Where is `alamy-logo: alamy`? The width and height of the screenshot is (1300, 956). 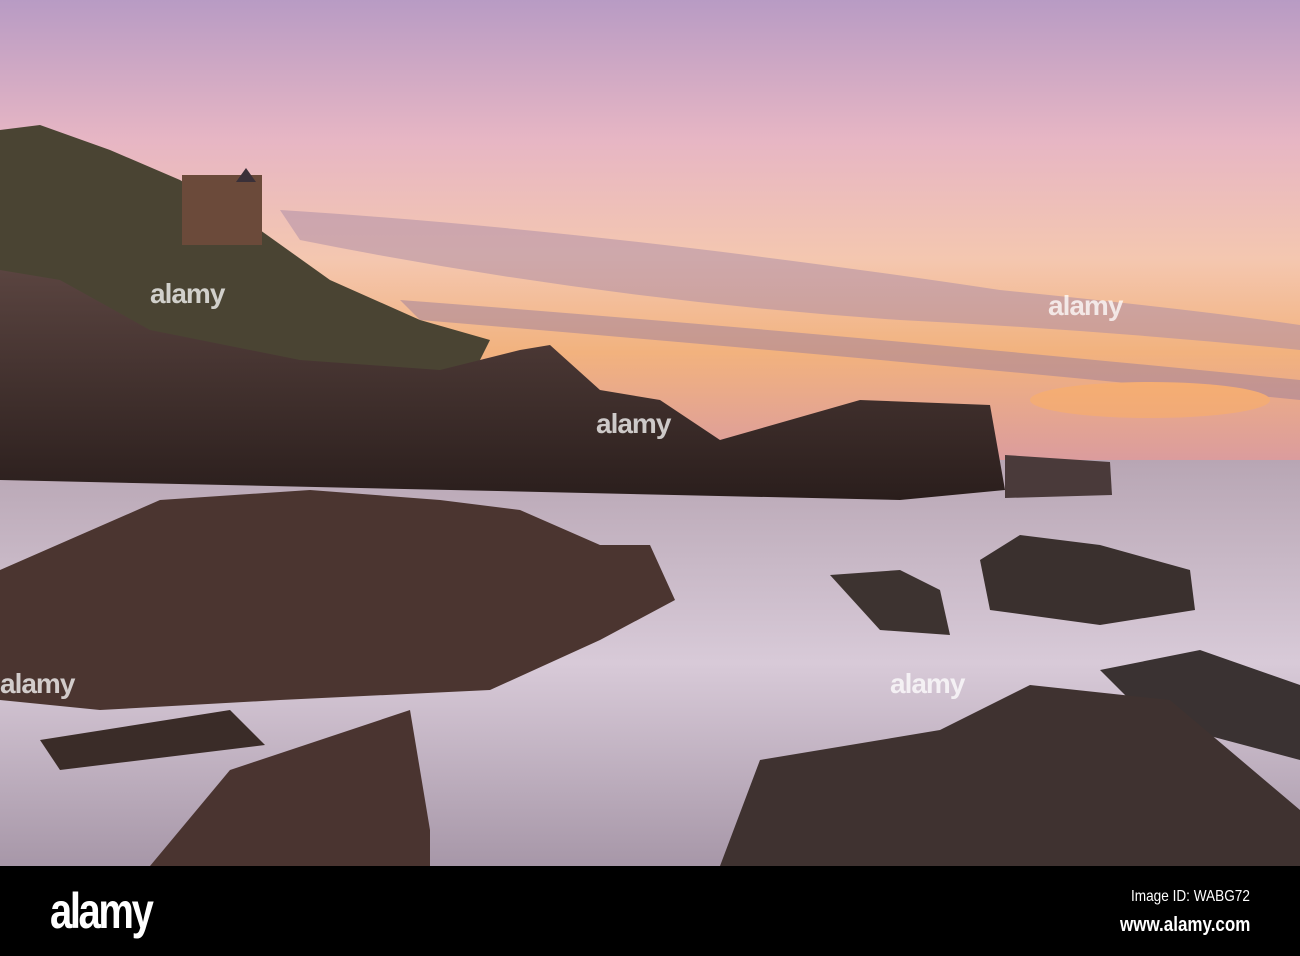 alamy-logo: alamy is located at coordinates (102, 911).